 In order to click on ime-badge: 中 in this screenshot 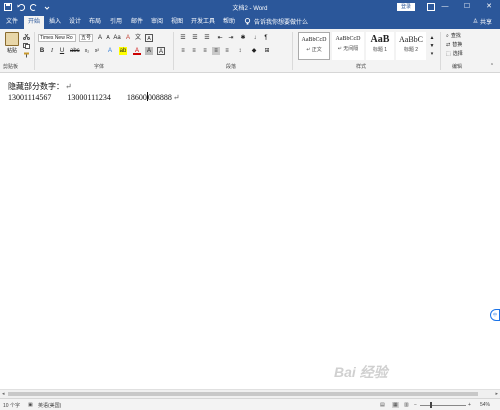, I will do `click(495, 315)`.